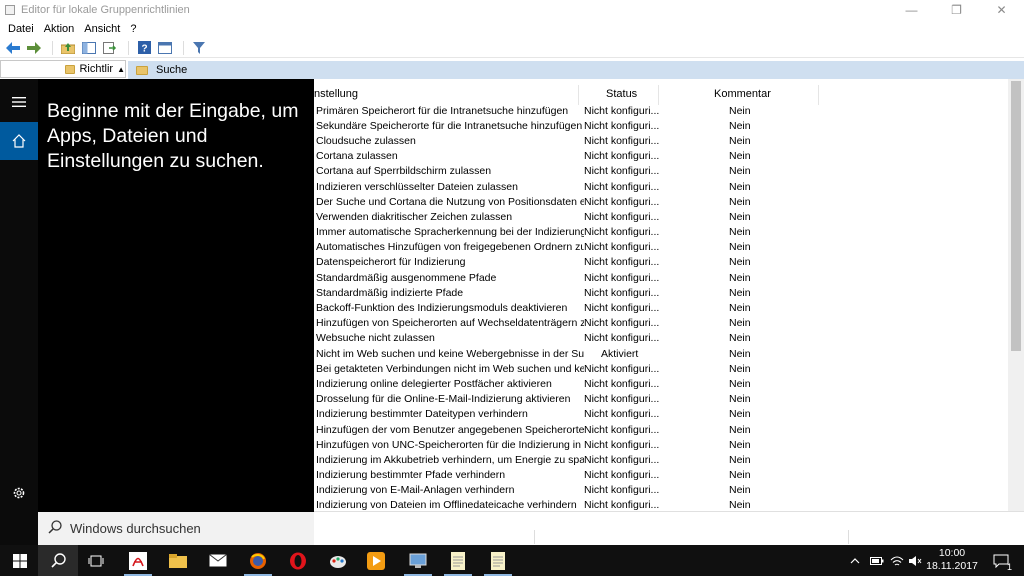  Describe the element at coordinates (183, 47) in the screenshot. I see `toolbar-separator` at that location.